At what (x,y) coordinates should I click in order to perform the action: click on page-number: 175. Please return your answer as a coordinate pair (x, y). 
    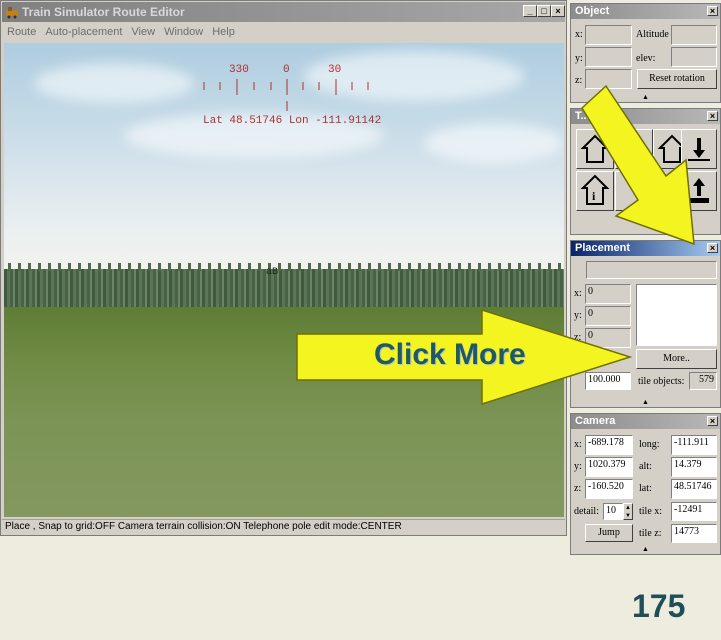
    Looking at the image, I should click on (659, 606).